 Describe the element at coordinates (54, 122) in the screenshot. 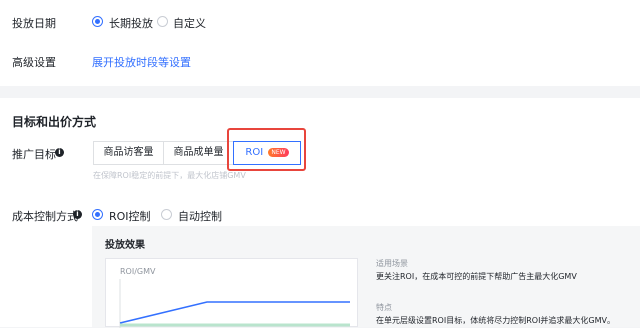

I see `section-title: 目标和出价方式` at that location.